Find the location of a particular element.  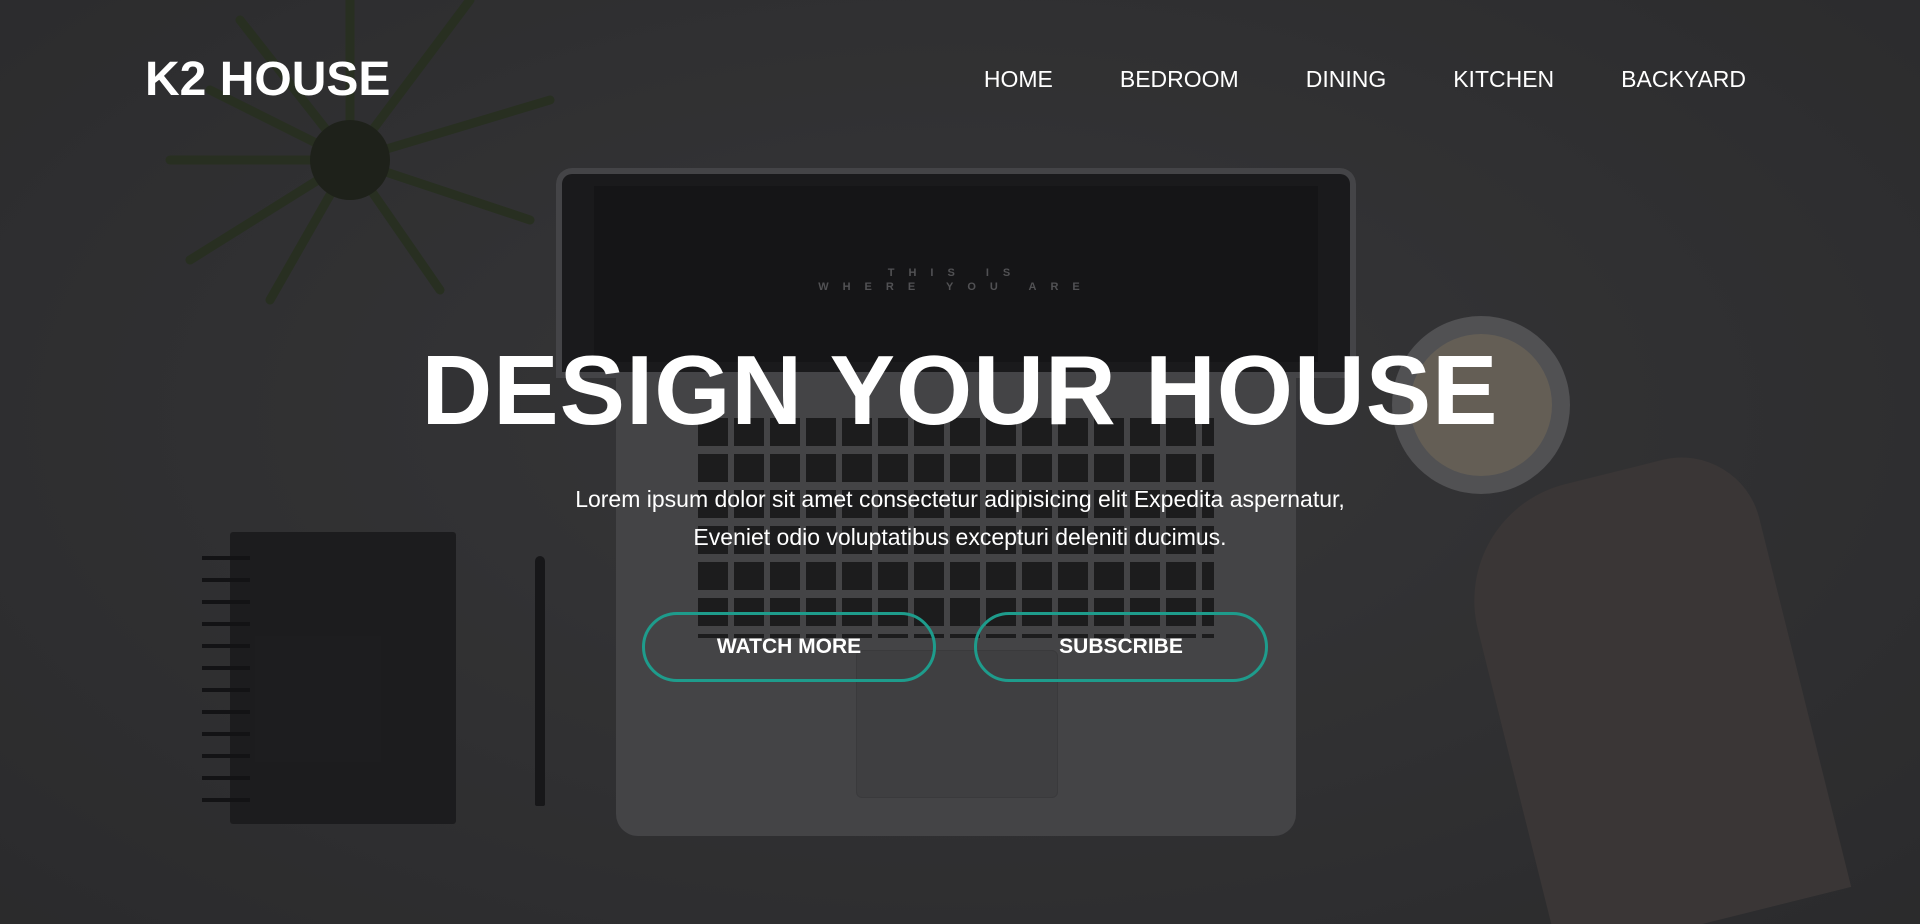

hero-buttons: WATCH MORE SUBSCRIBE is located at coordinates (955, 647).